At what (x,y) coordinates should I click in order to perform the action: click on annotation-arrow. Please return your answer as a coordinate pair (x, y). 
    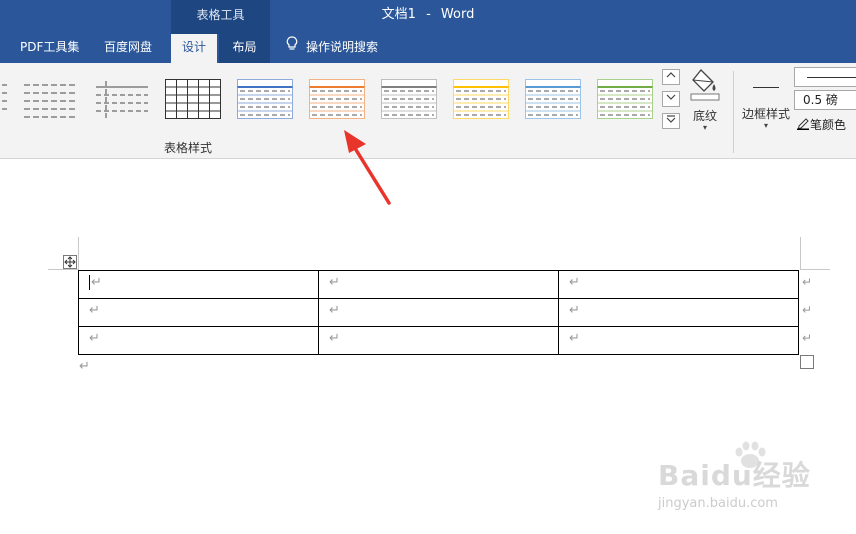
    Looking at the image, I should click on (368, 170).